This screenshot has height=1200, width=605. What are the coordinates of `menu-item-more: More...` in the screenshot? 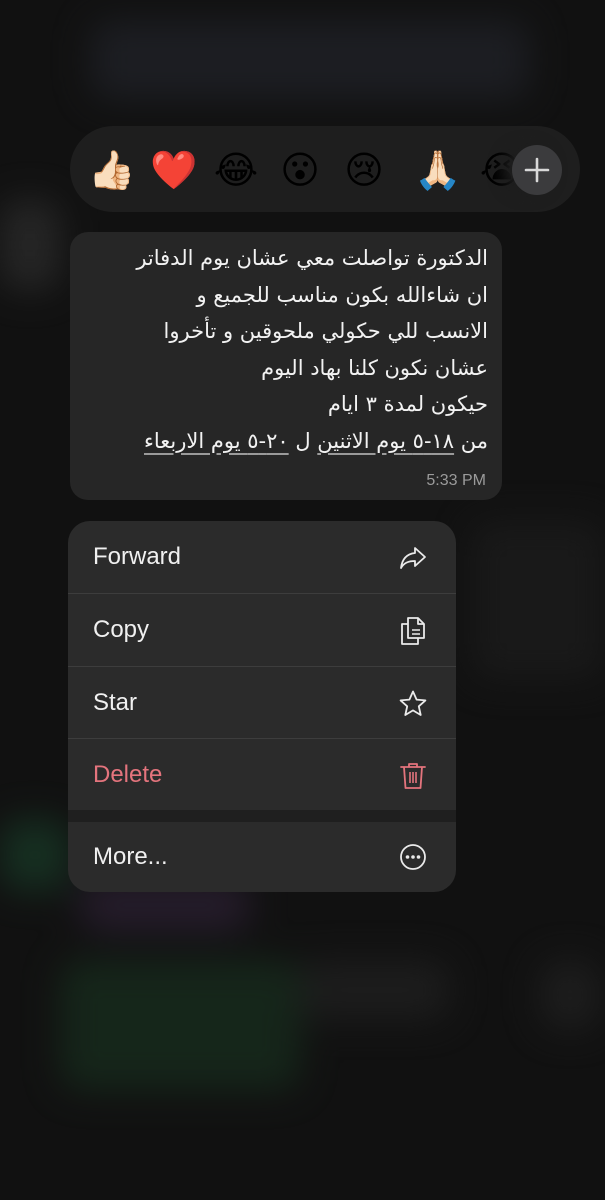 It's located at (262, 857).